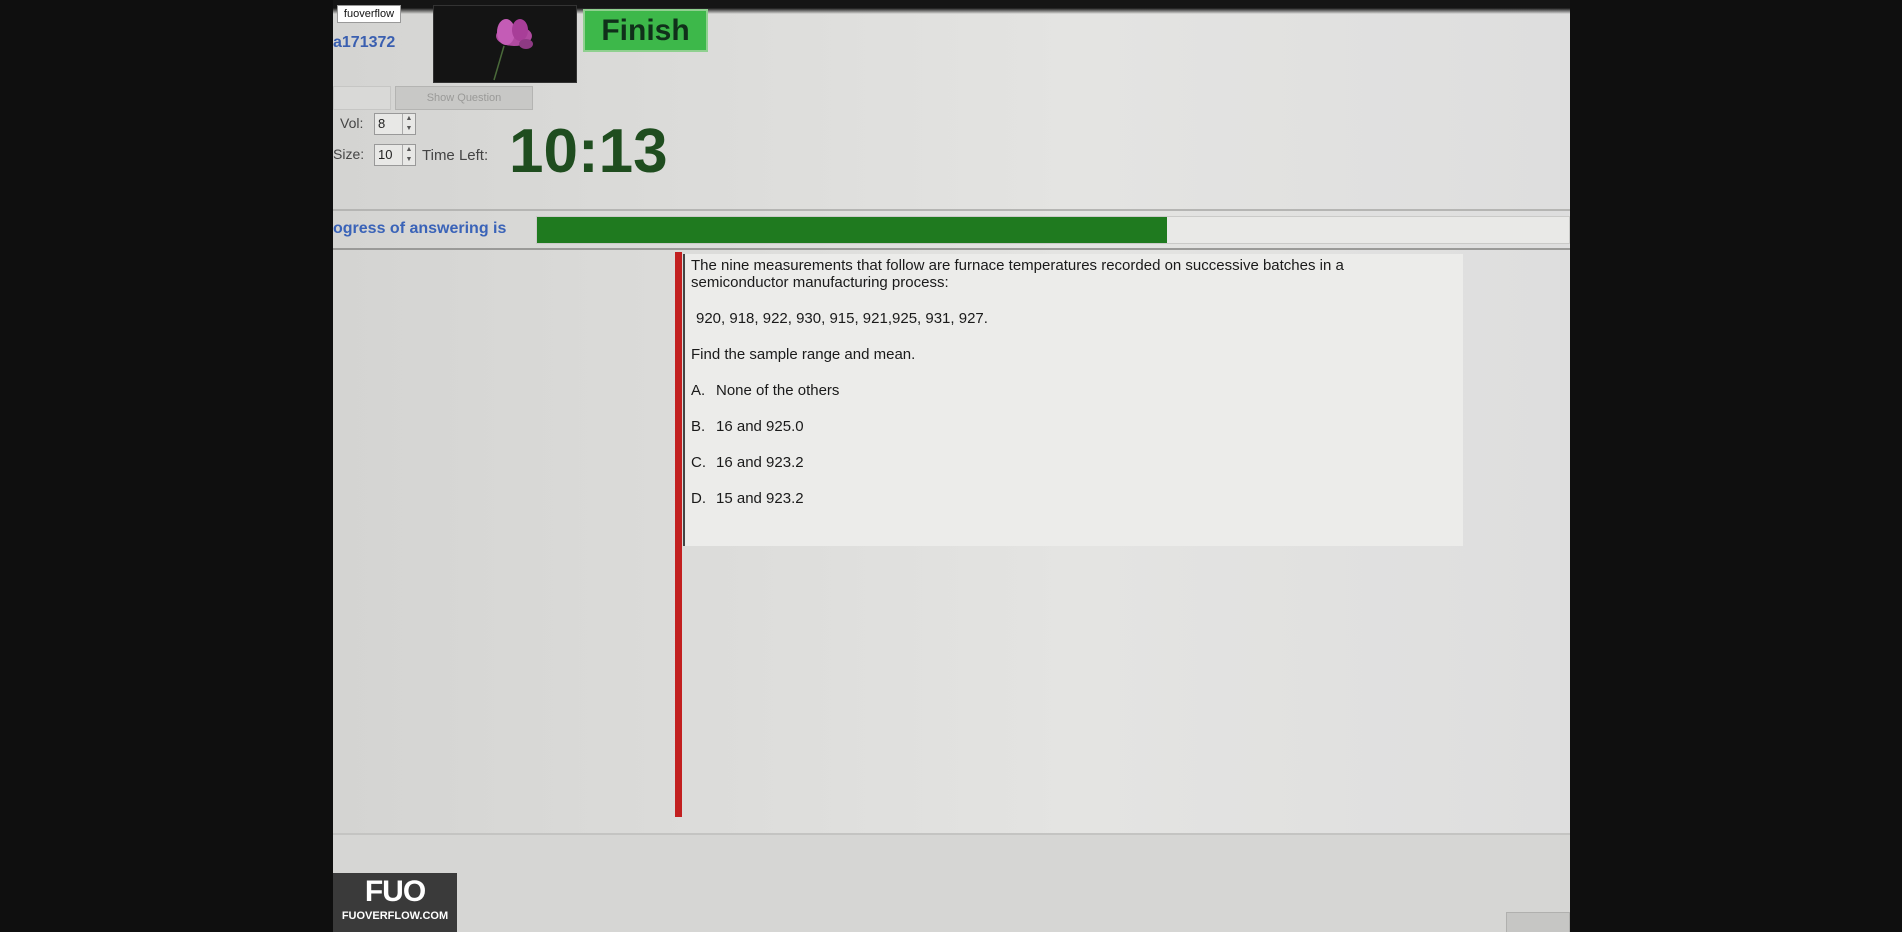 The image size is (1902, 932). What do you see at coordinates (698, 498) in the screenshot?
I see `option-letter: D.` at bounding box center [698, 498].